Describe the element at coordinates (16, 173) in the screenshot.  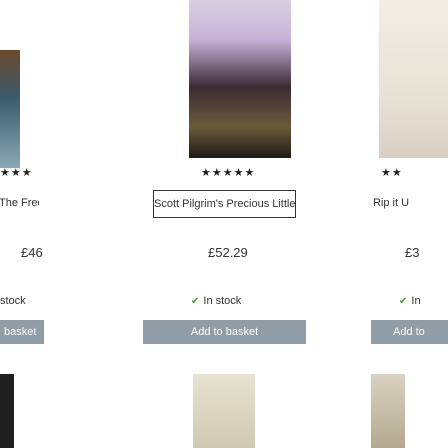
I see `star-rating: ★★★` at that location.